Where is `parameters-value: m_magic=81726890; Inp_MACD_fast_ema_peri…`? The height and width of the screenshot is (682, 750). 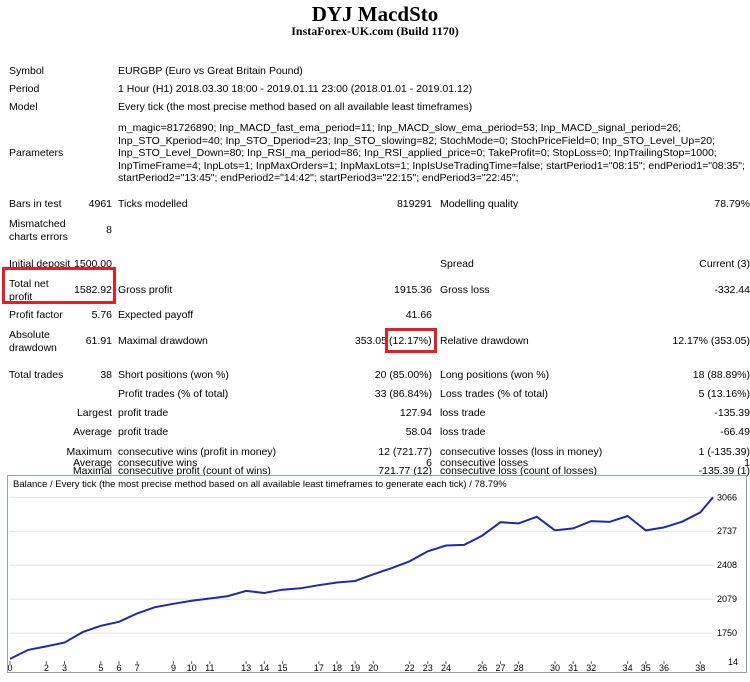 parameters-value: m_magic=81726890; Inp_MACD_fast_ema_peri… is located at coordinates (431, 153).